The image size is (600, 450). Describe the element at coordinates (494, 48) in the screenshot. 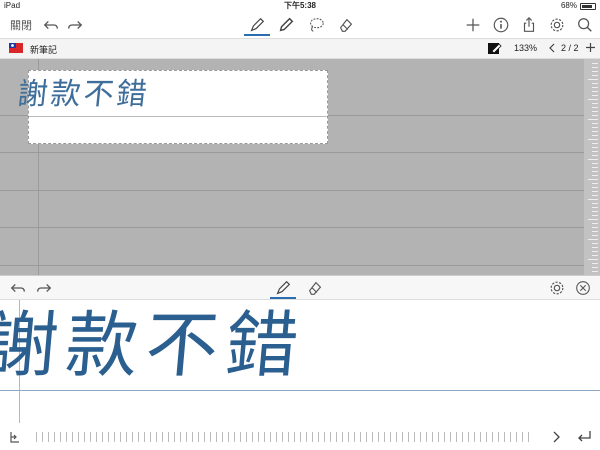

I see `highlighter-icon` at that location.